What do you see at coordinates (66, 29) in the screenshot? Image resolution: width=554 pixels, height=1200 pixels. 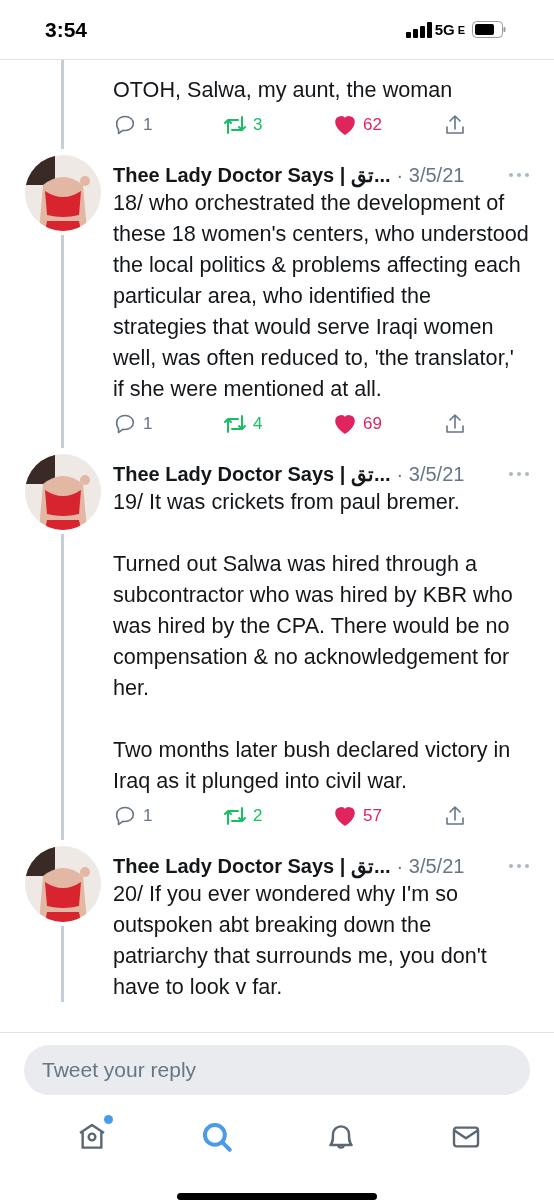 I see `status-time: 3:54` at bounding box center [66, 29].